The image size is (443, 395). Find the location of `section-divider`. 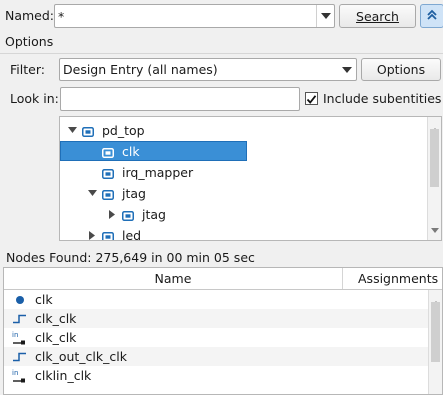

section-divider is located at coordinates (221, 53).